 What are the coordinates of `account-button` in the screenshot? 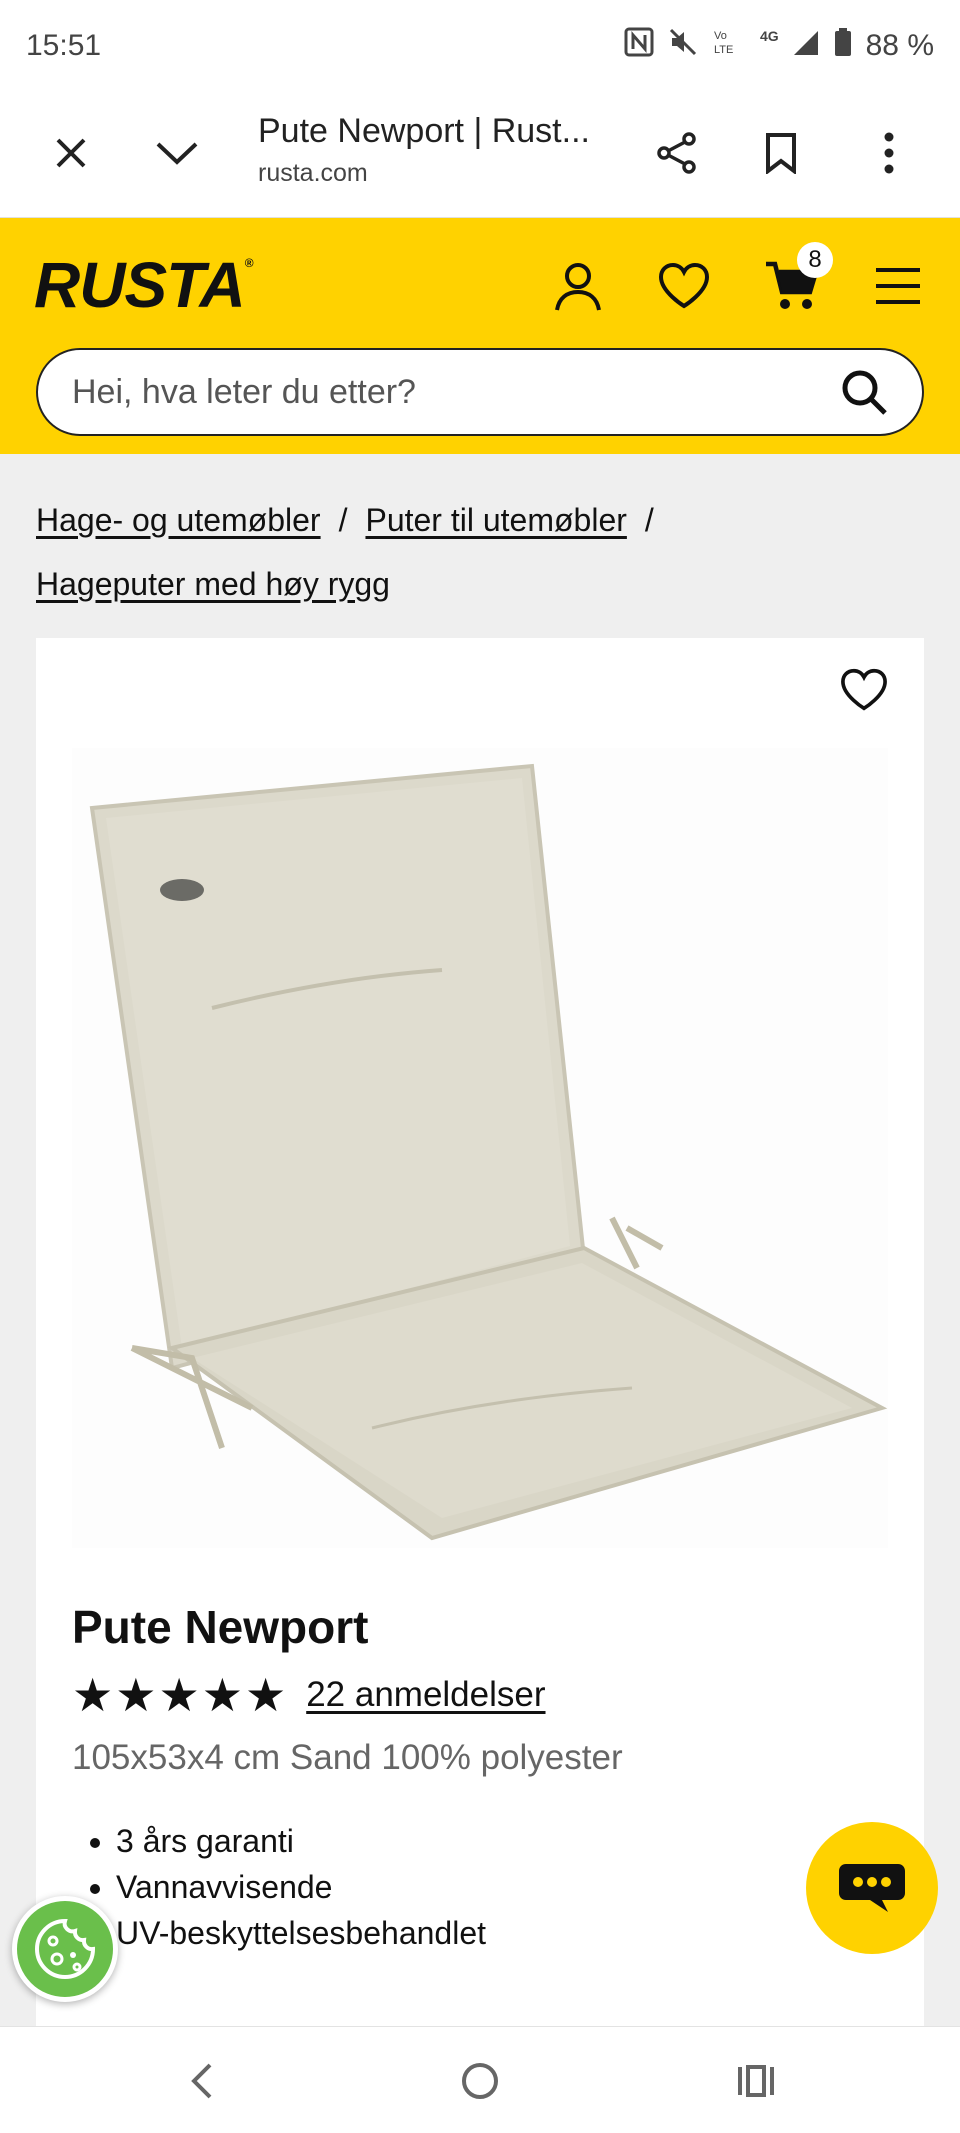 It's located at (578, 286).